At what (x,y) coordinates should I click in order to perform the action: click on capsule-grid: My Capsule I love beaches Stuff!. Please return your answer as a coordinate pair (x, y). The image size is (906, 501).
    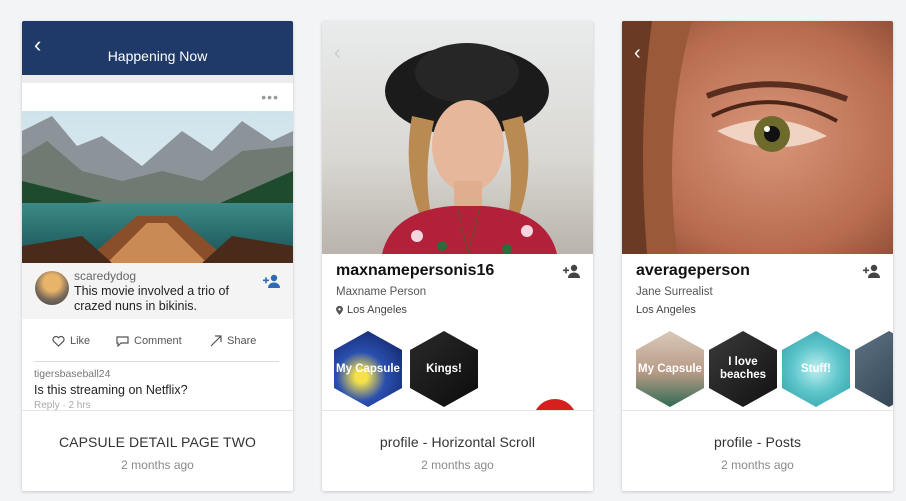
    Looking at the image, I should click on (764, 369).